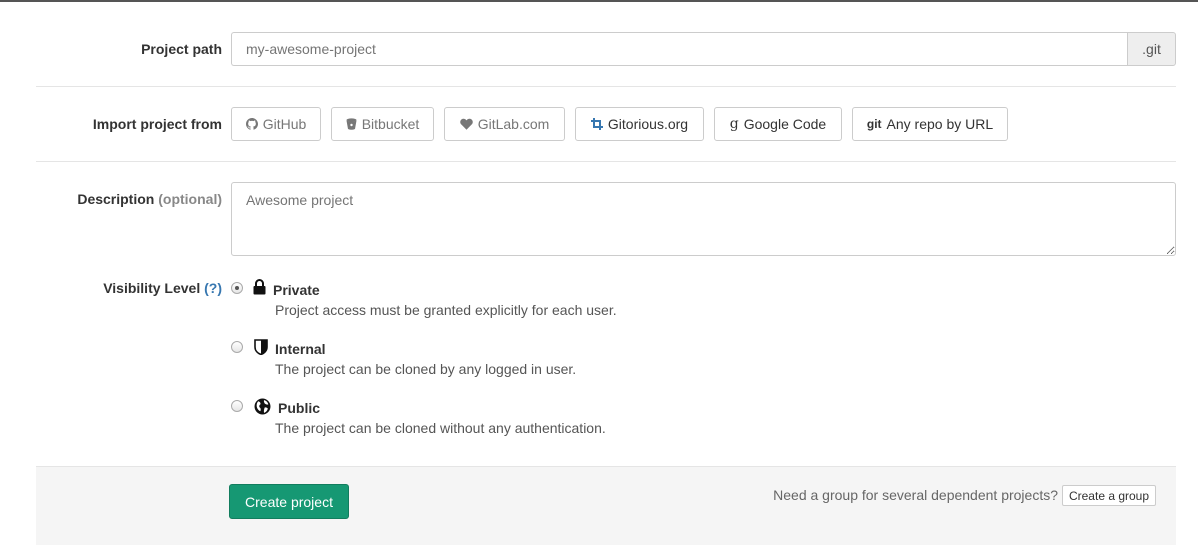 The height and width of the screenshot is (545, 1198). Describe the element at coordinates (262, 408) in the screenshot. I see `globe-icon` at that location.